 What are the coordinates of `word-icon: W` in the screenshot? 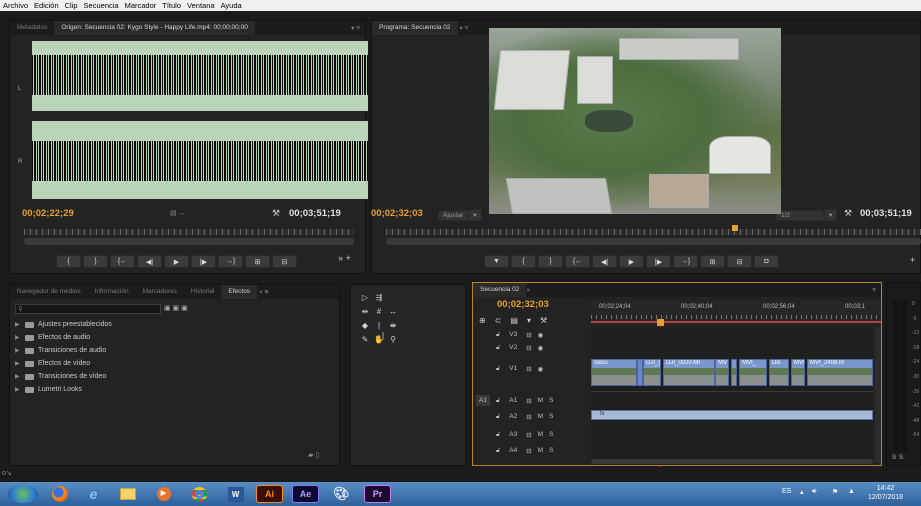 It's located at (235, 494).